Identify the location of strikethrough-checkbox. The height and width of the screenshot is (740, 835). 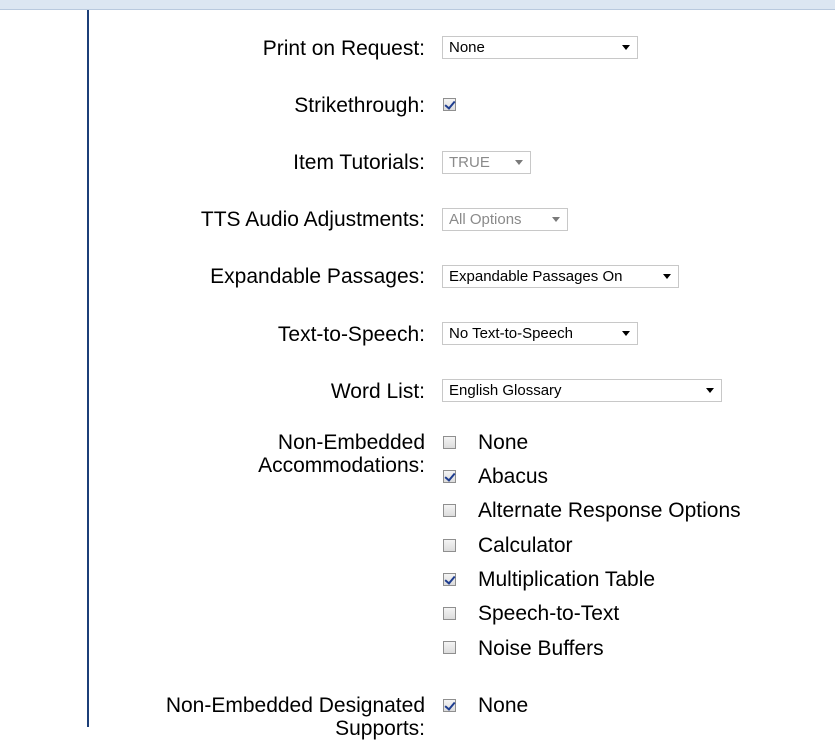
(449, 104).